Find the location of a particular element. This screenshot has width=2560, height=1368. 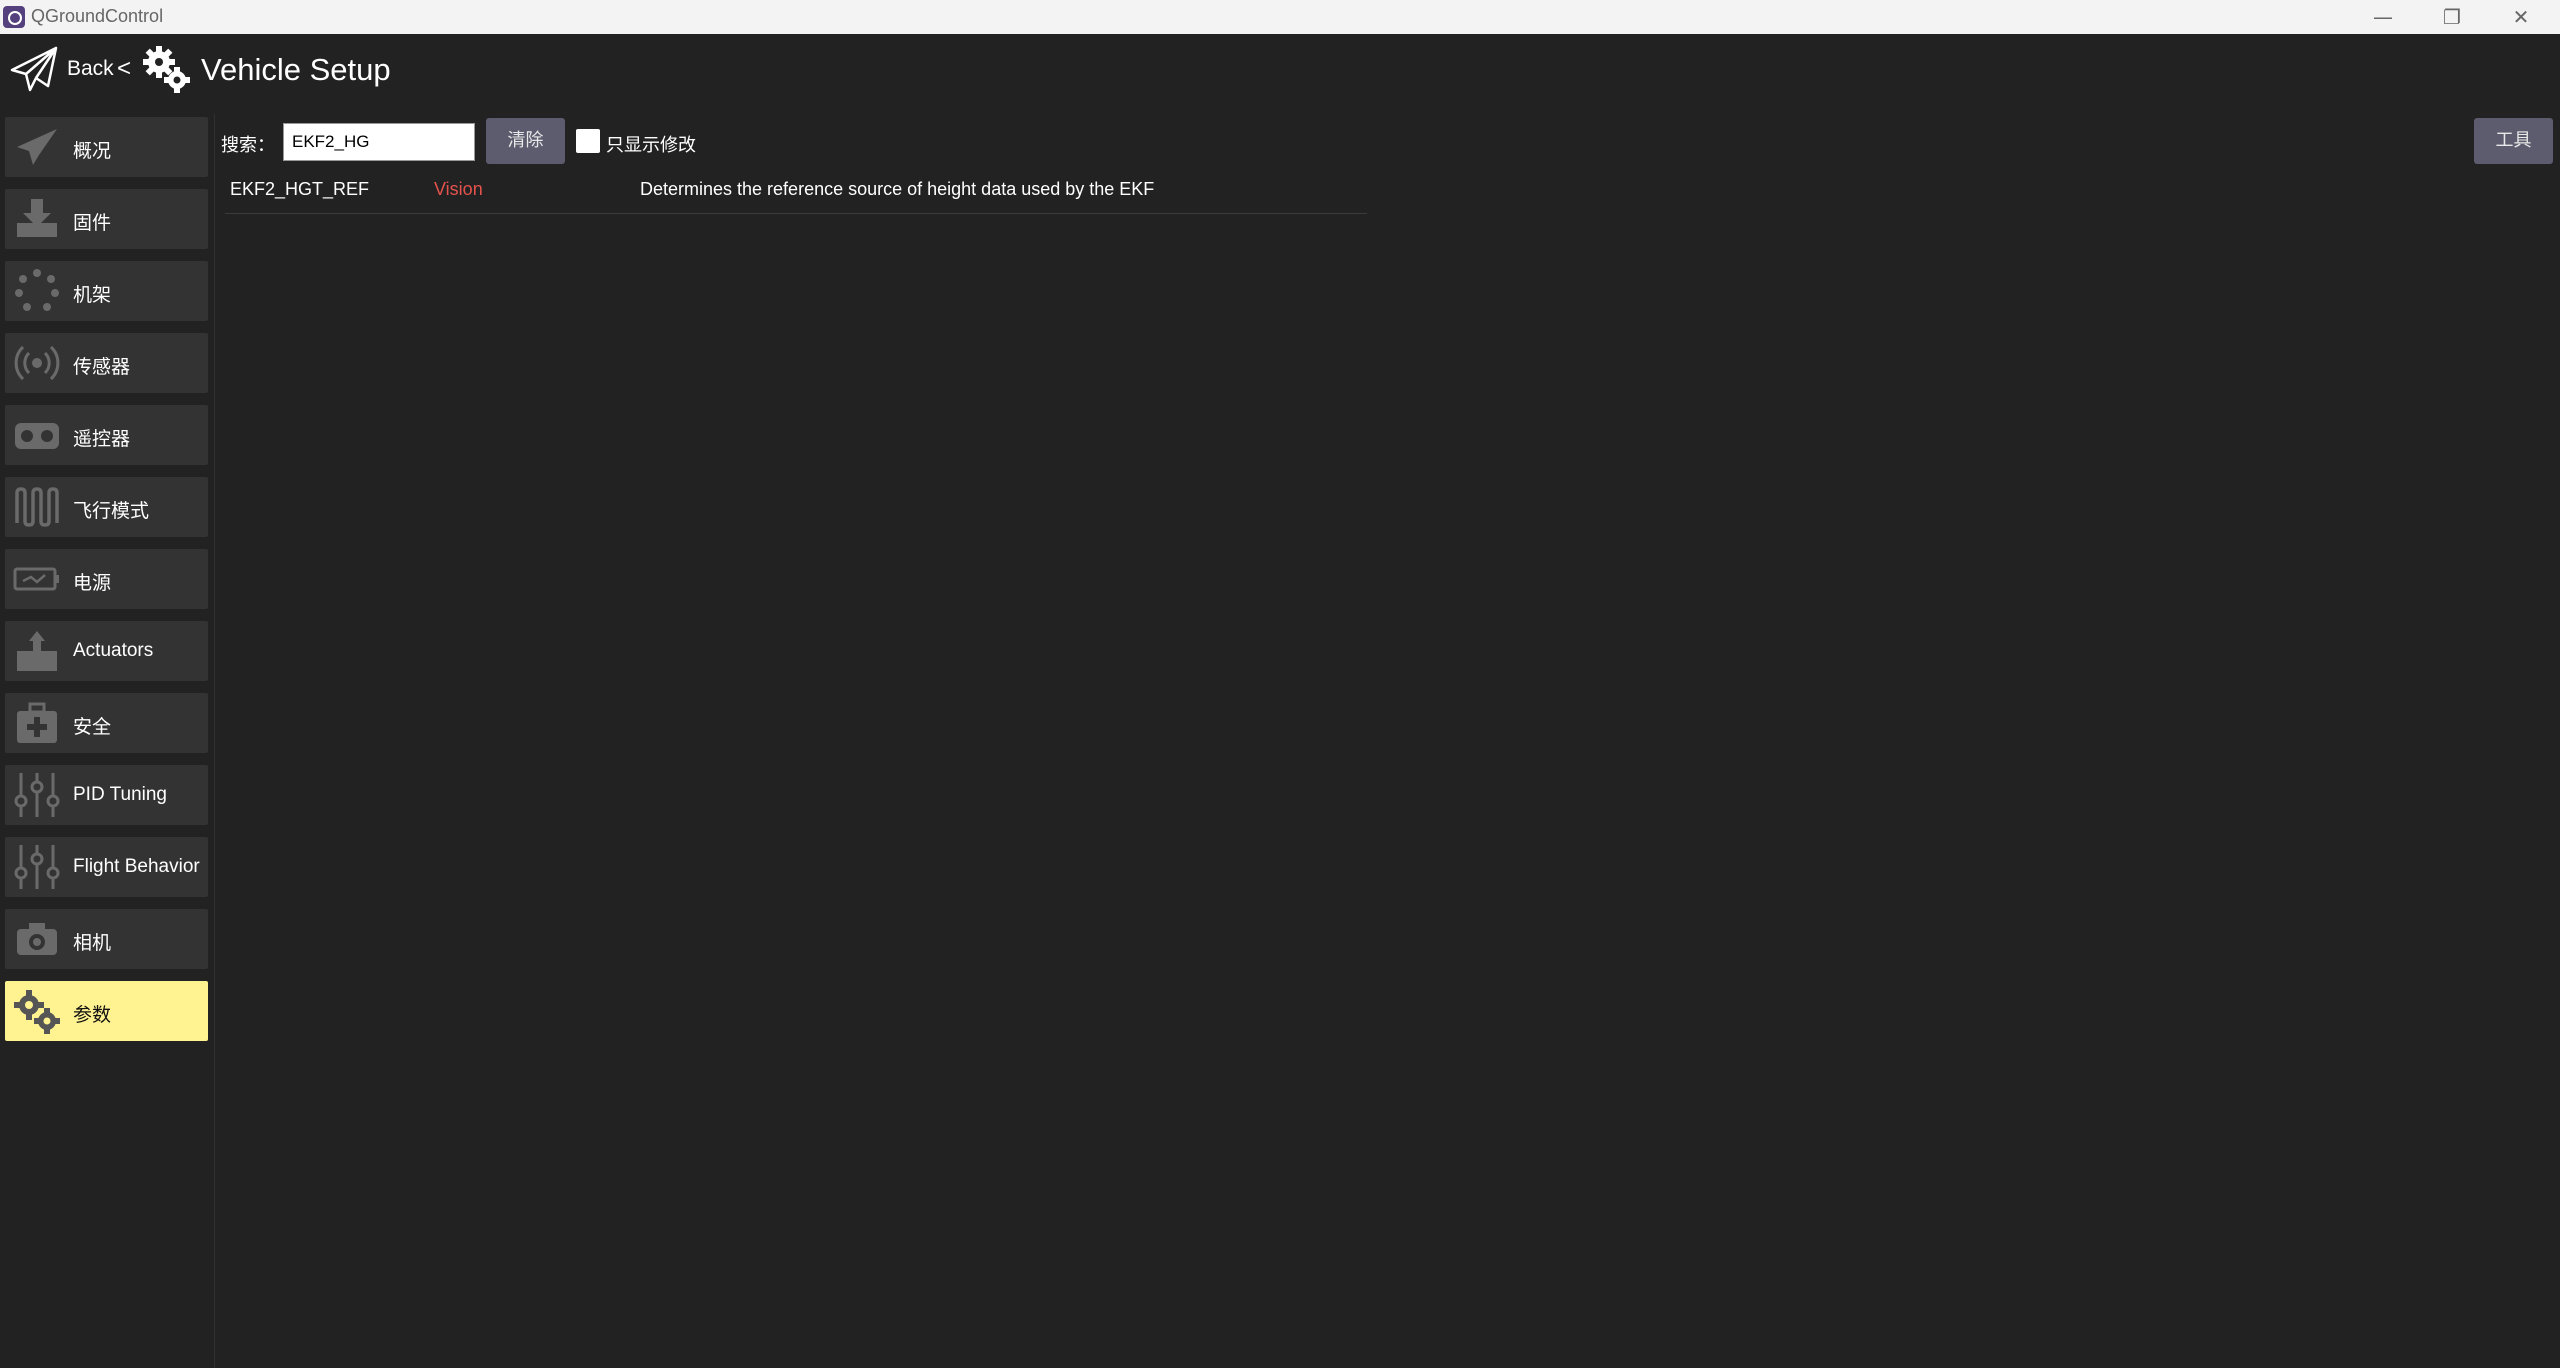

param-value: Vision is located at coordinates (458, 189).